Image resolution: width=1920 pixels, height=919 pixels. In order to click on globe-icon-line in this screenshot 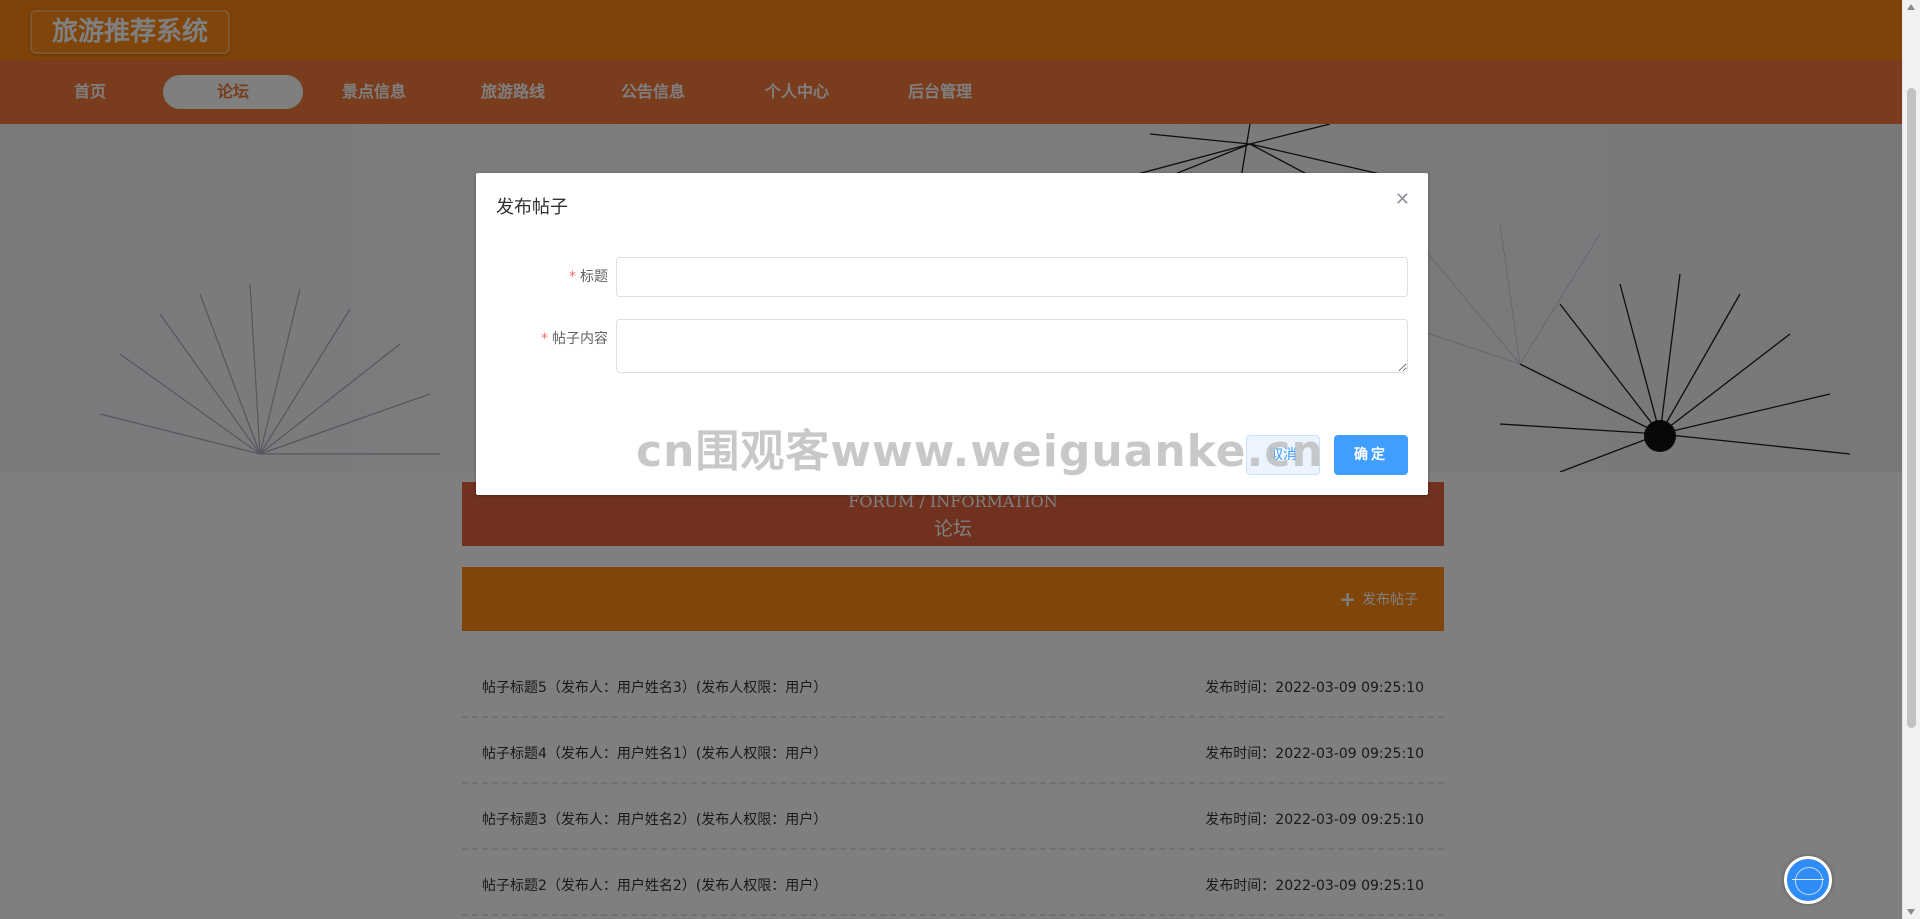, I will do `click(1808, 879)`.